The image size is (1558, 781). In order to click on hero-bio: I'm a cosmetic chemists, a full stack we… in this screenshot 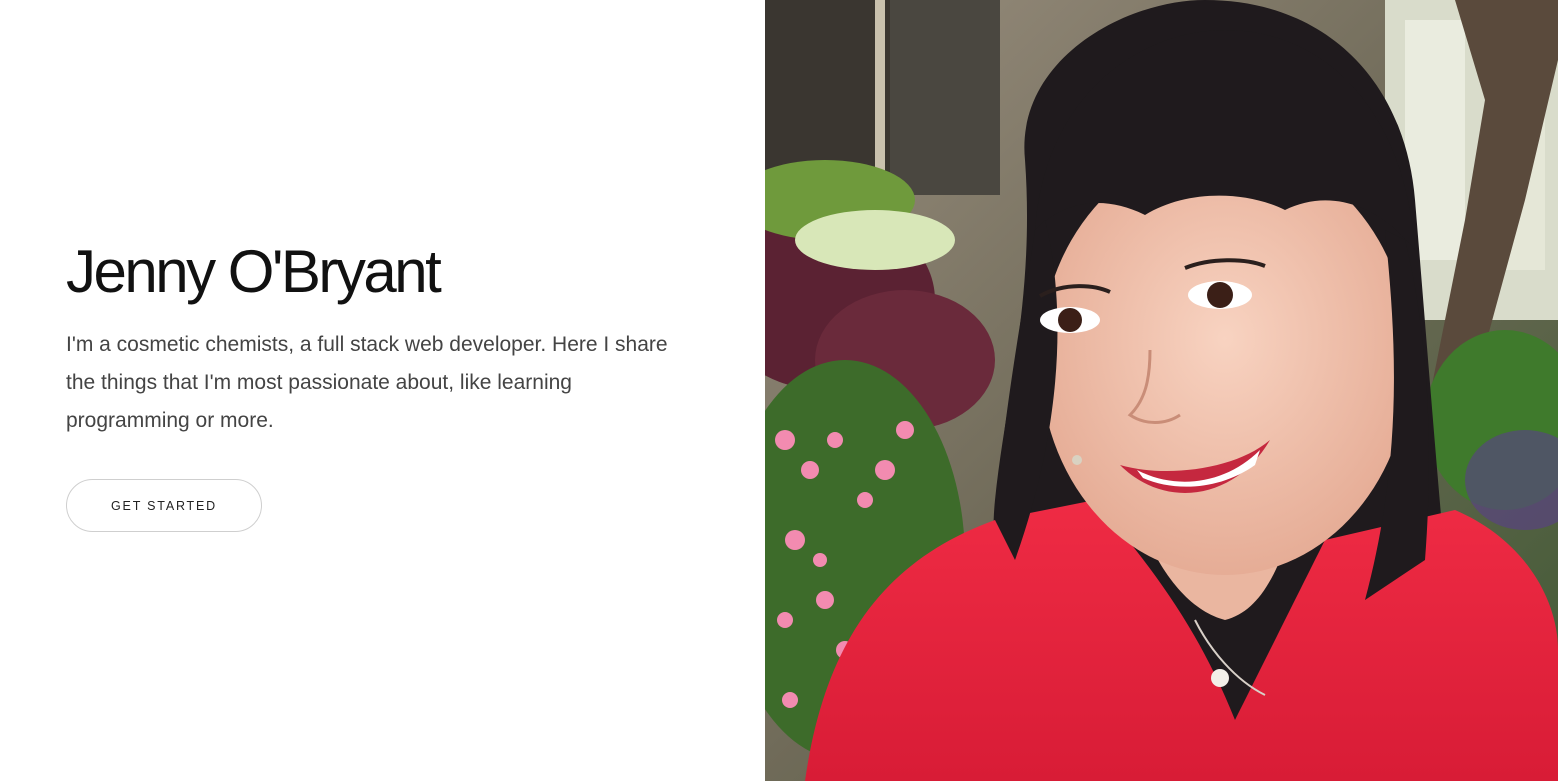, I will do `click(367, 382)`.